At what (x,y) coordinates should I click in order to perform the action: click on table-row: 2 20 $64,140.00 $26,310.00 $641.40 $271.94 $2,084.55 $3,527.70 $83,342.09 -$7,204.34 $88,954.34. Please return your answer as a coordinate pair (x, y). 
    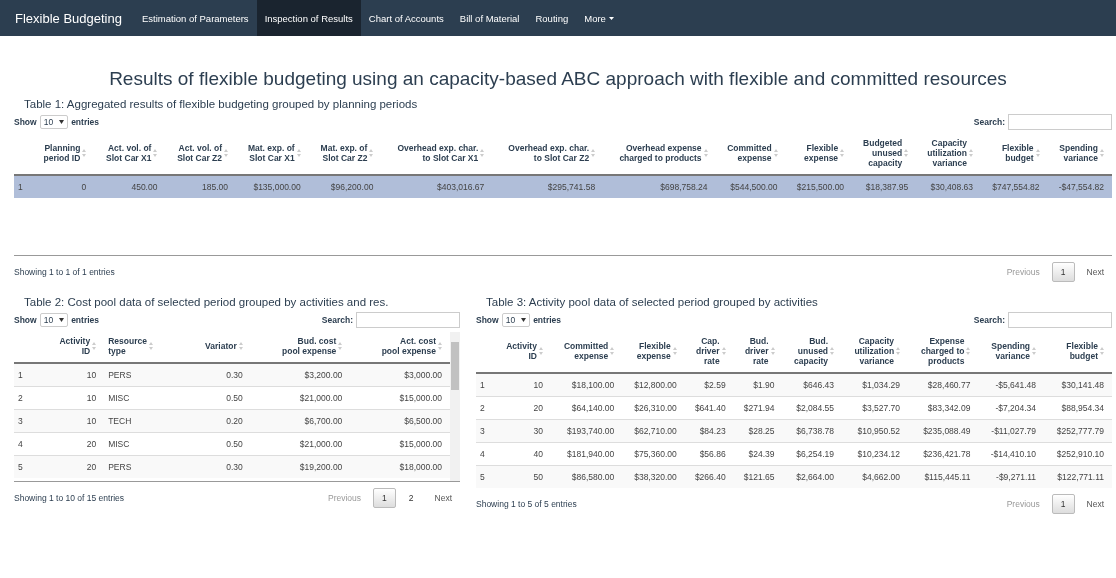
    Looking at the image, I should click on (794, 408).